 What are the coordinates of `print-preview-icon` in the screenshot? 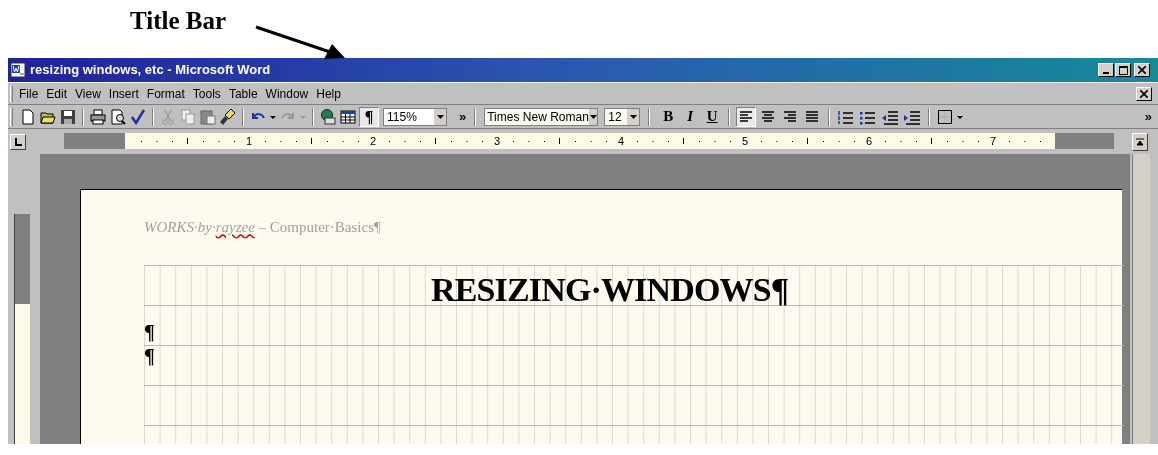 It's located at (118, 116).